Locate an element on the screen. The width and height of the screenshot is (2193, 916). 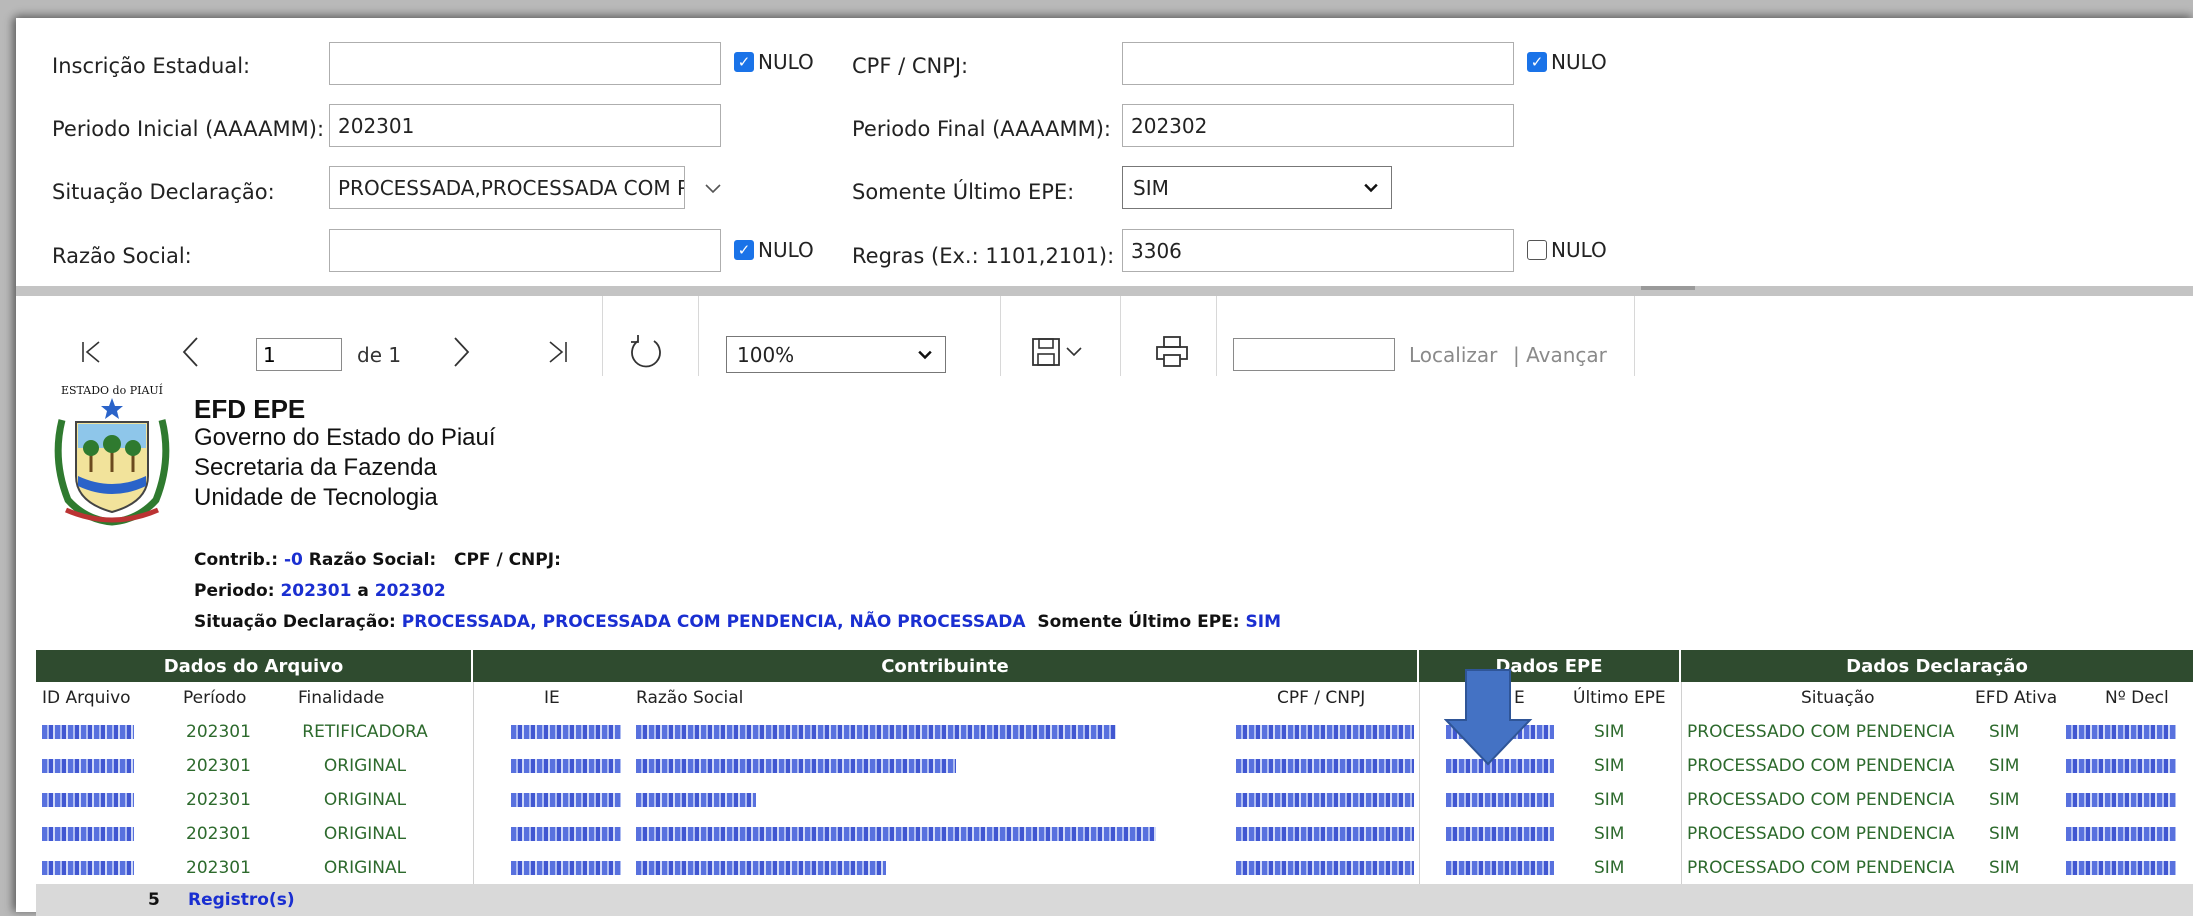
regras-input is located at coordinates (1318, 250).